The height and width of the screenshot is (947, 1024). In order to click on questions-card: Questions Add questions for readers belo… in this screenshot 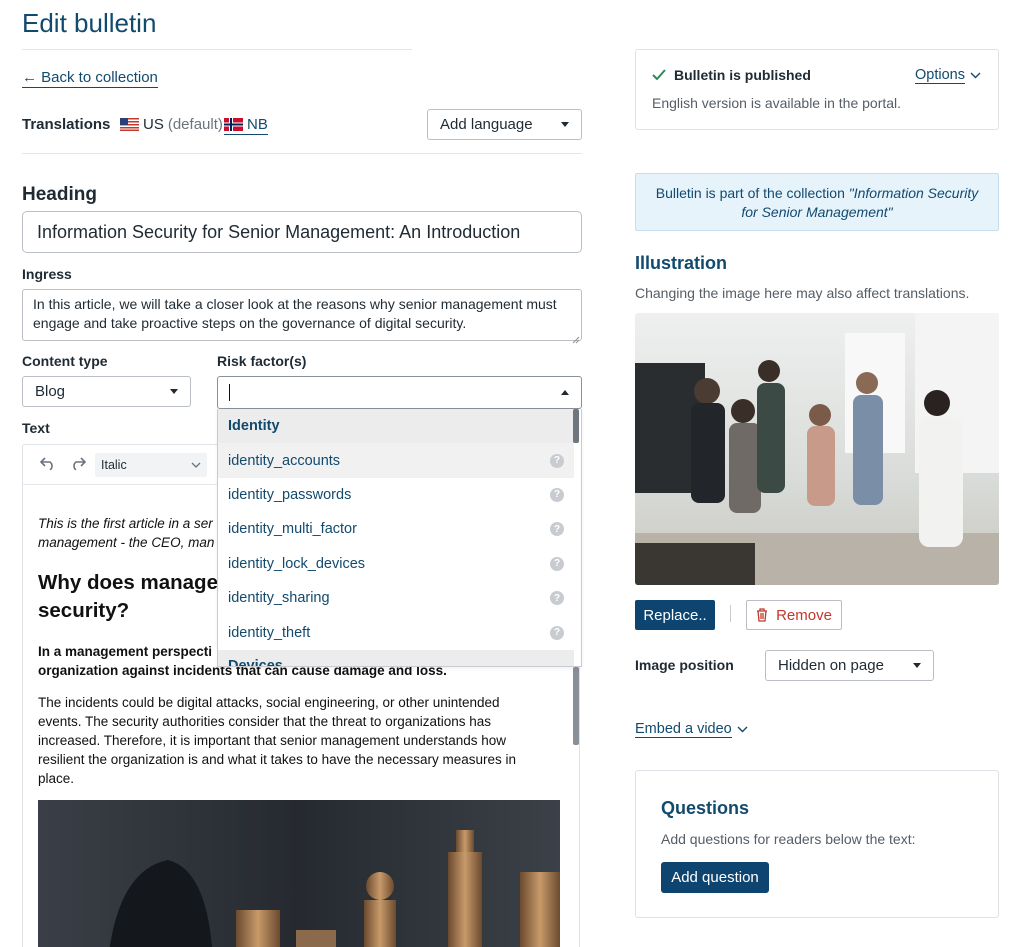, I will do `click(817, 844)`.